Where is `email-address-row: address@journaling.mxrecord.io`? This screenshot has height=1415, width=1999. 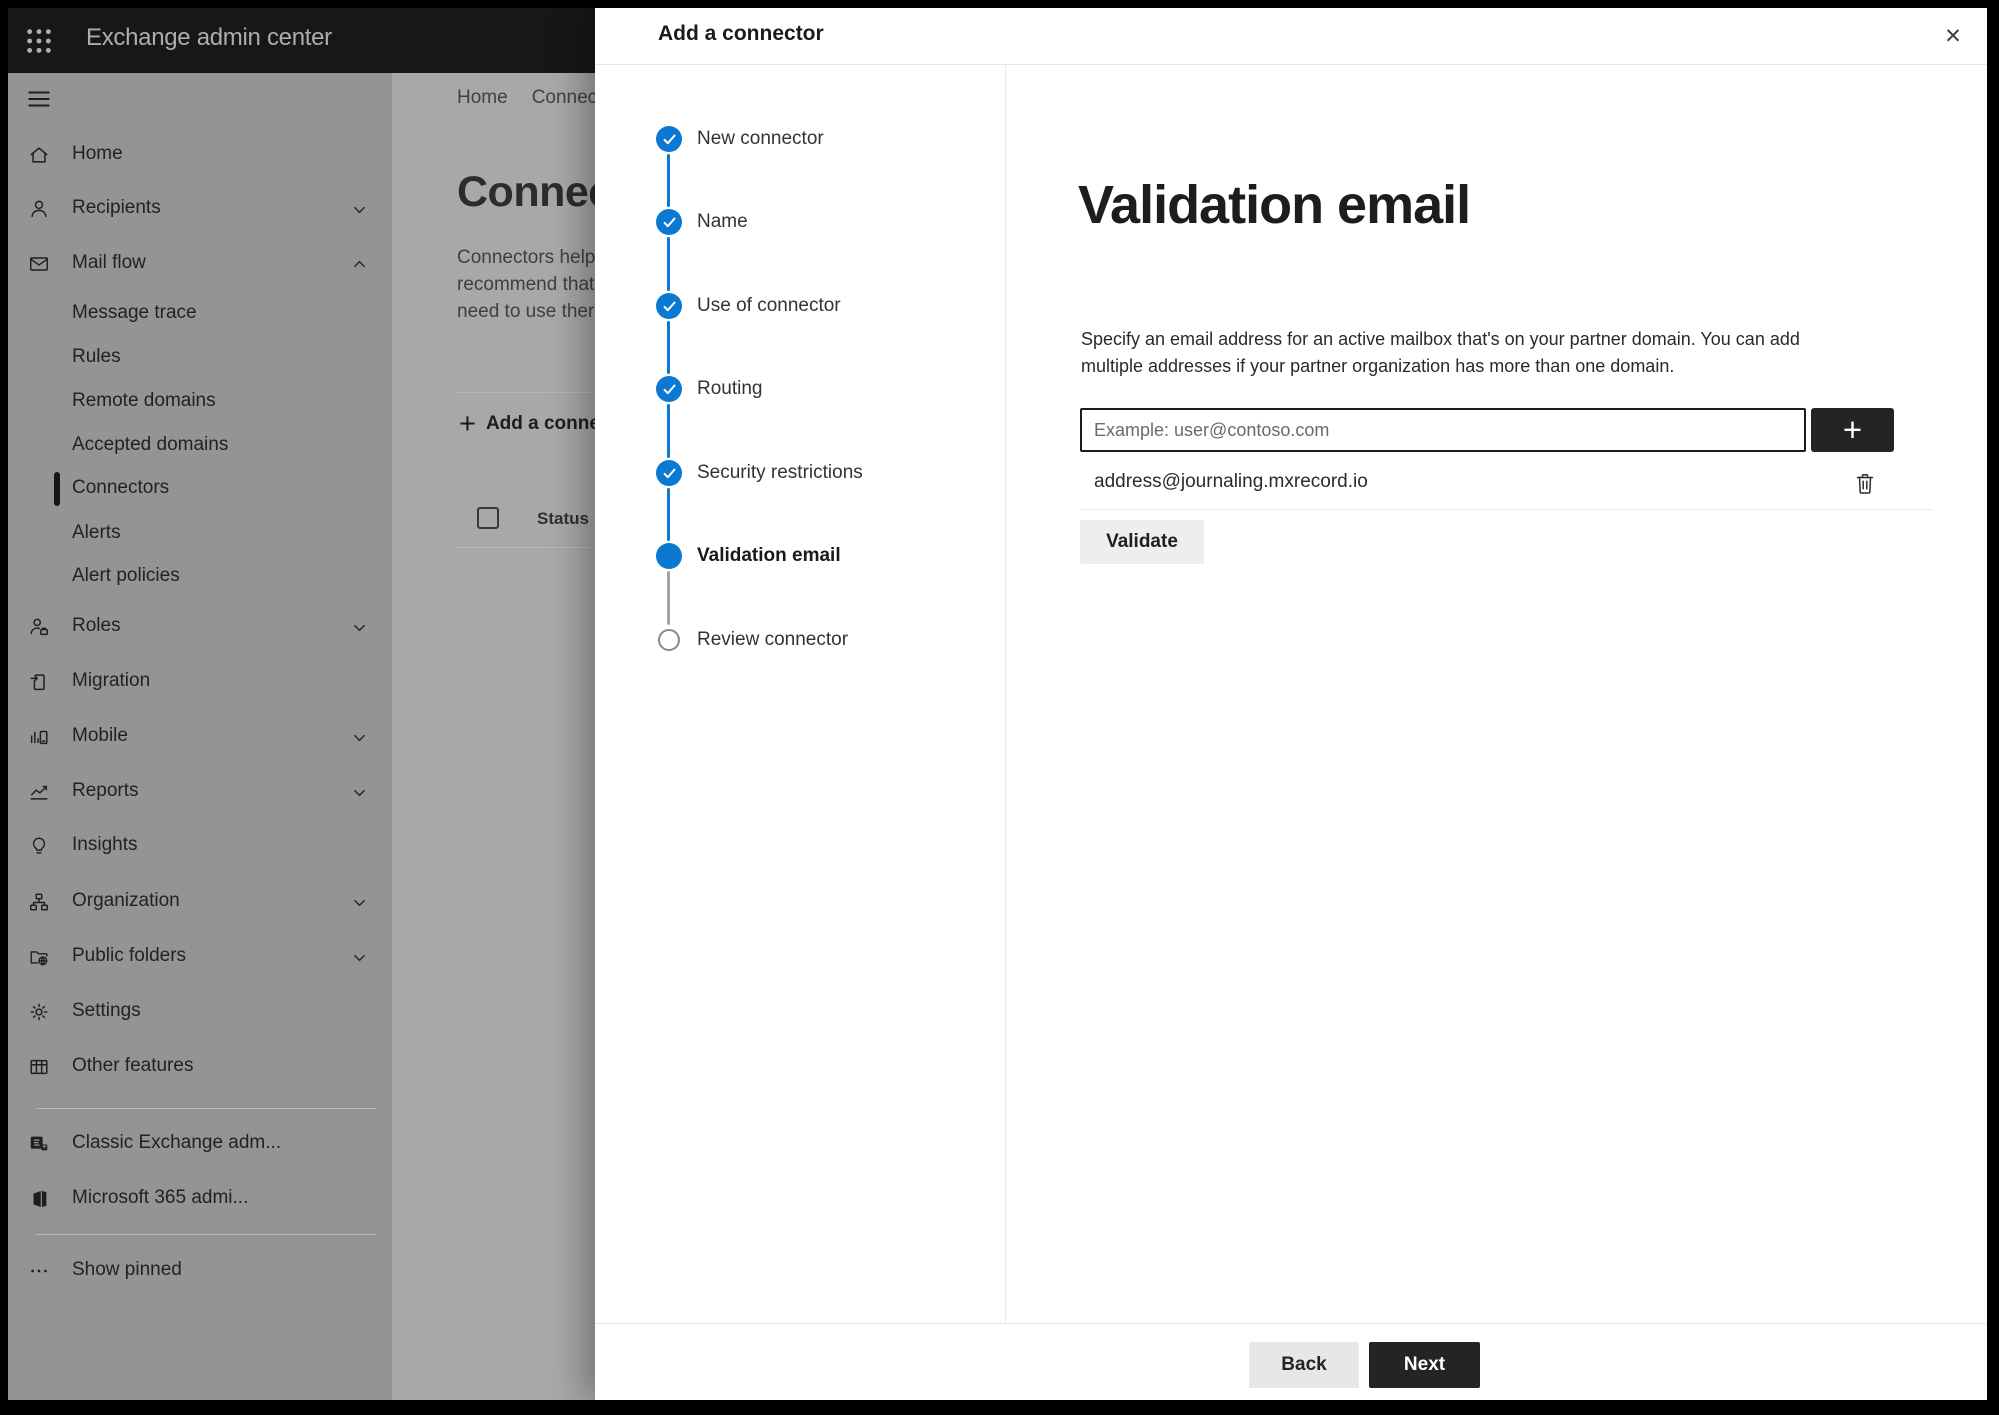 email-address-row: address@journaling.mxrecord.io is located at coordinates (1506, 484).